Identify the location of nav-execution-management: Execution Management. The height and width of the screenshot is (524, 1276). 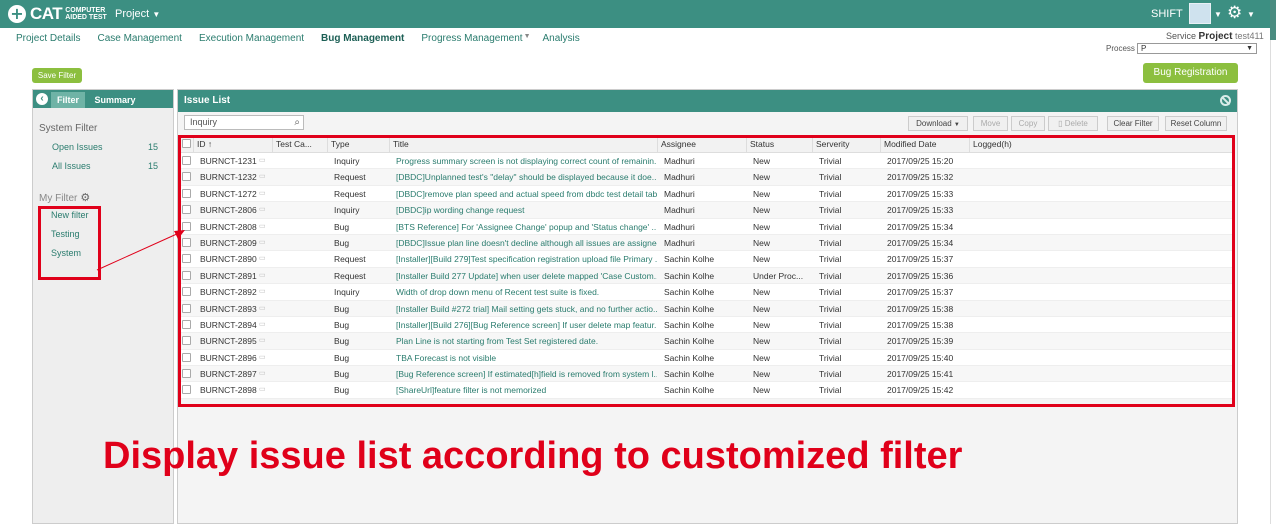
(251, 38).